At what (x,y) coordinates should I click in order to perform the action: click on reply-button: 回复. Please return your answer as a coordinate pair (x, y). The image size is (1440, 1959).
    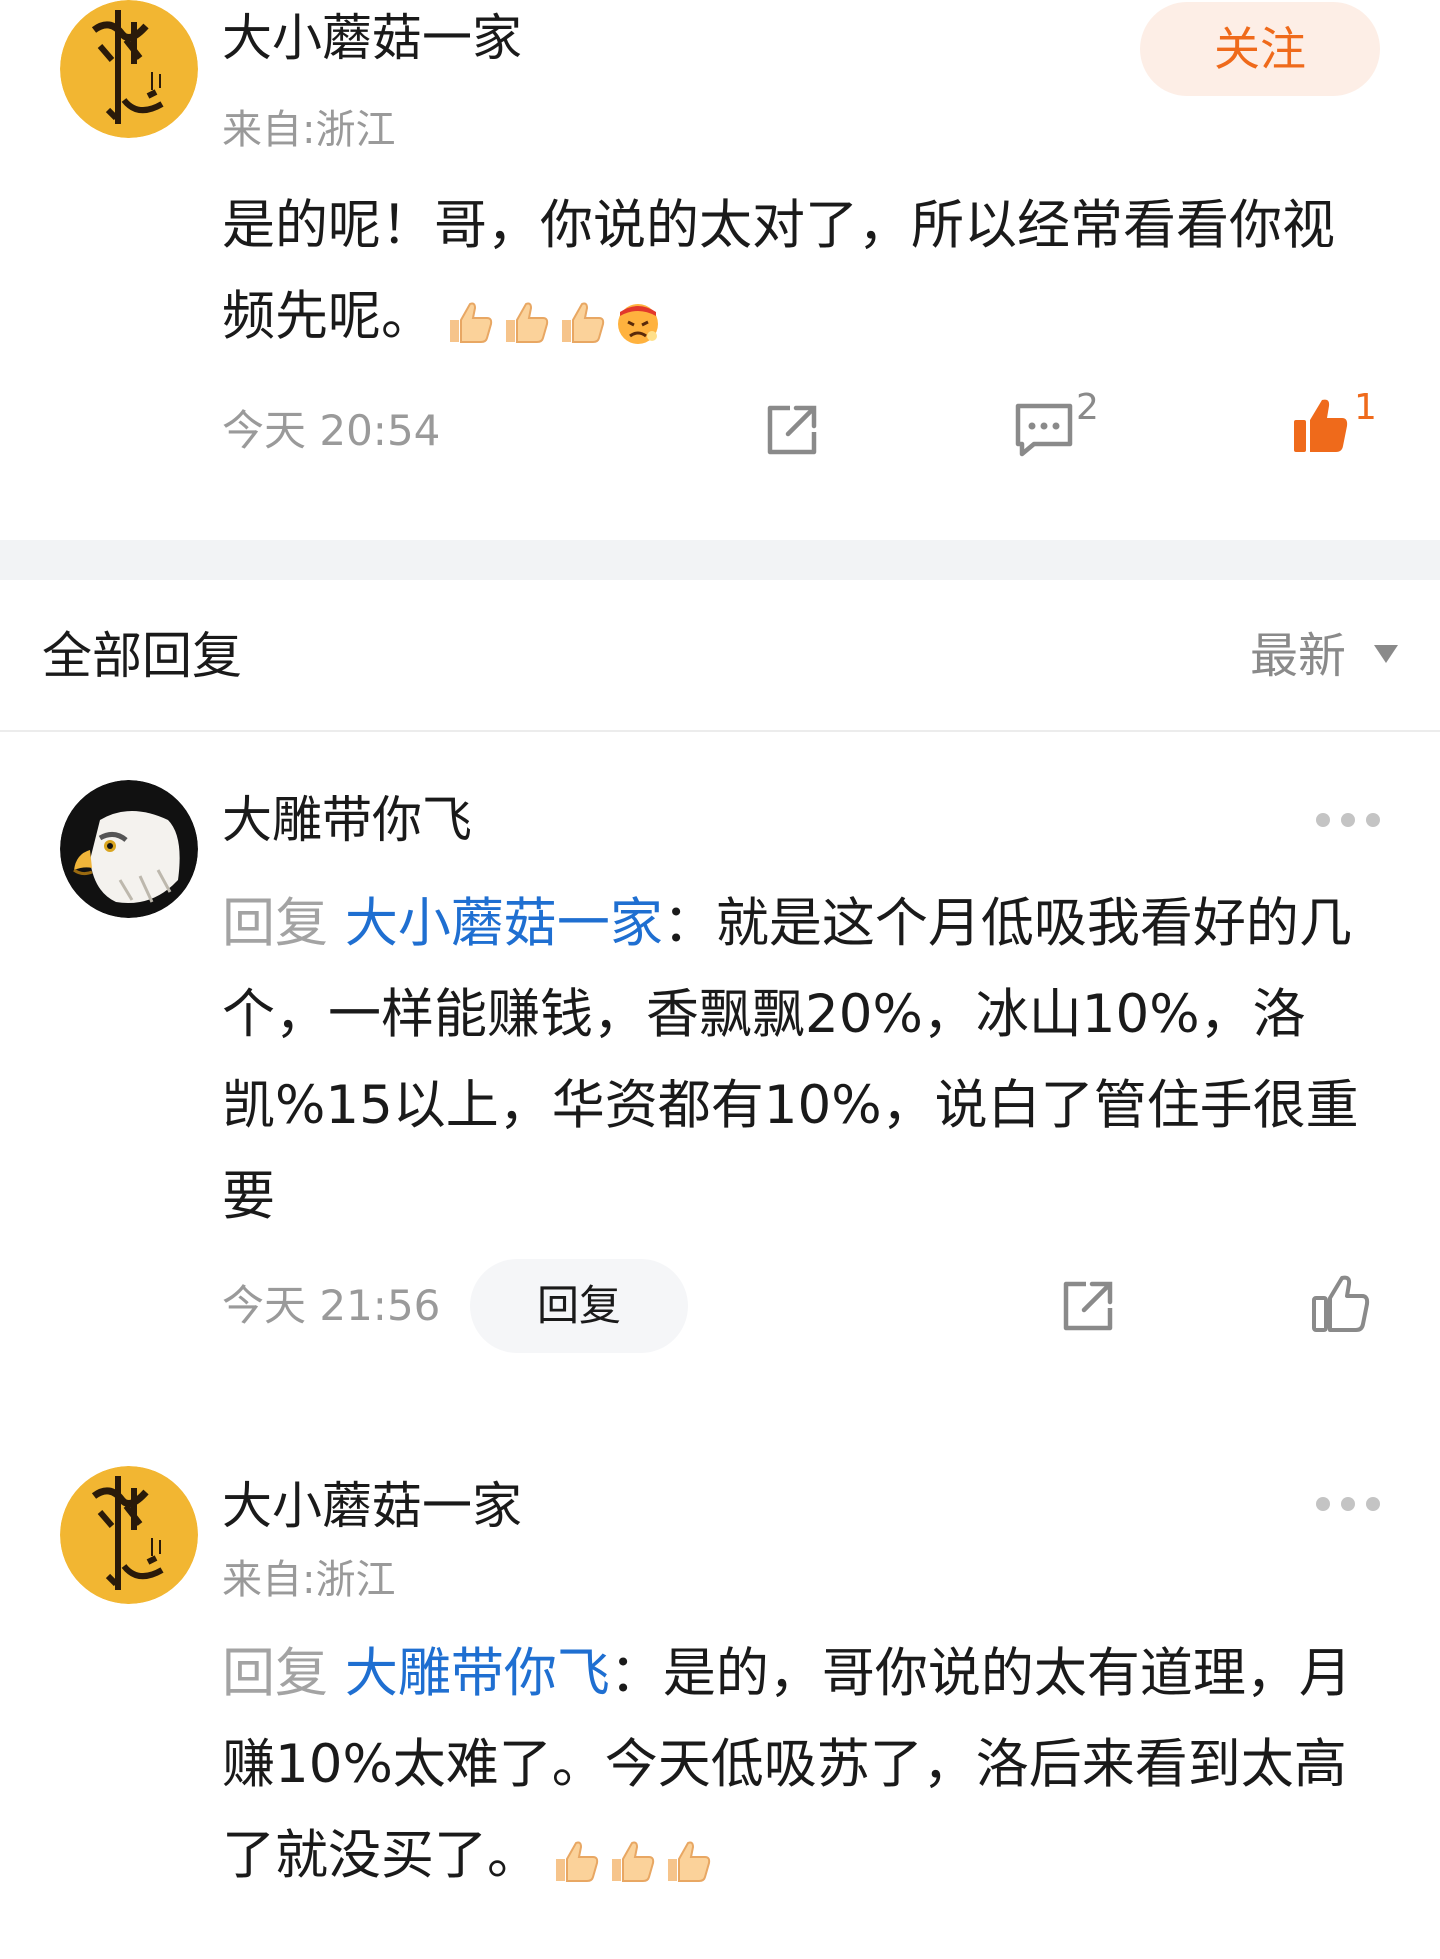
    Looking at the image, I should click on (579, 1306).